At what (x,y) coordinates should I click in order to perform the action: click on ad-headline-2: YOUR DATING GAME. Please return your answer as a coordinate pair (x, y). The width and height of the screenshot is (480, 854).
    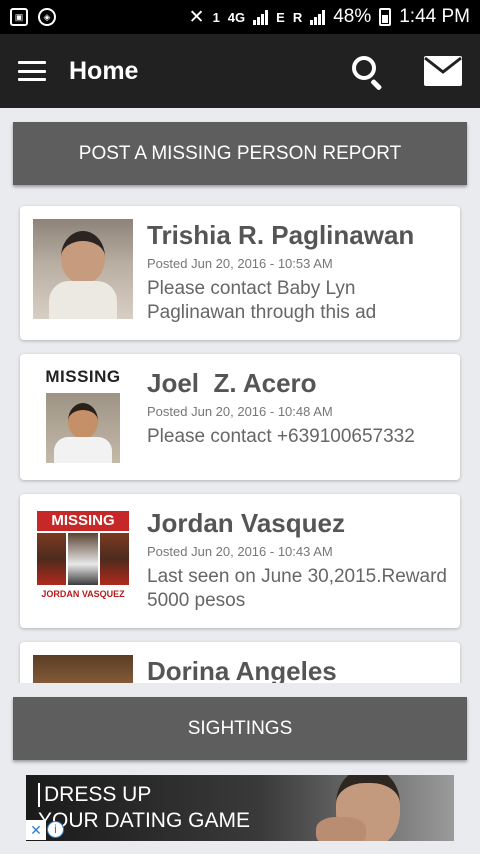
    Looking at the image, I should click on (144, 820).